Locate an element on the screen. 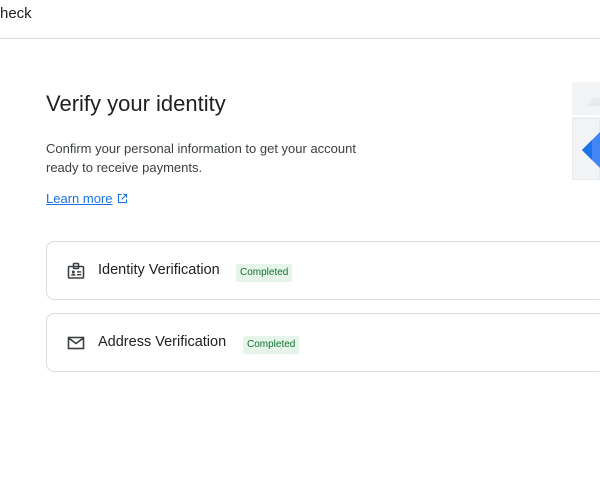  address-verification-label: Address Verification is located at coordinates (162, 342).